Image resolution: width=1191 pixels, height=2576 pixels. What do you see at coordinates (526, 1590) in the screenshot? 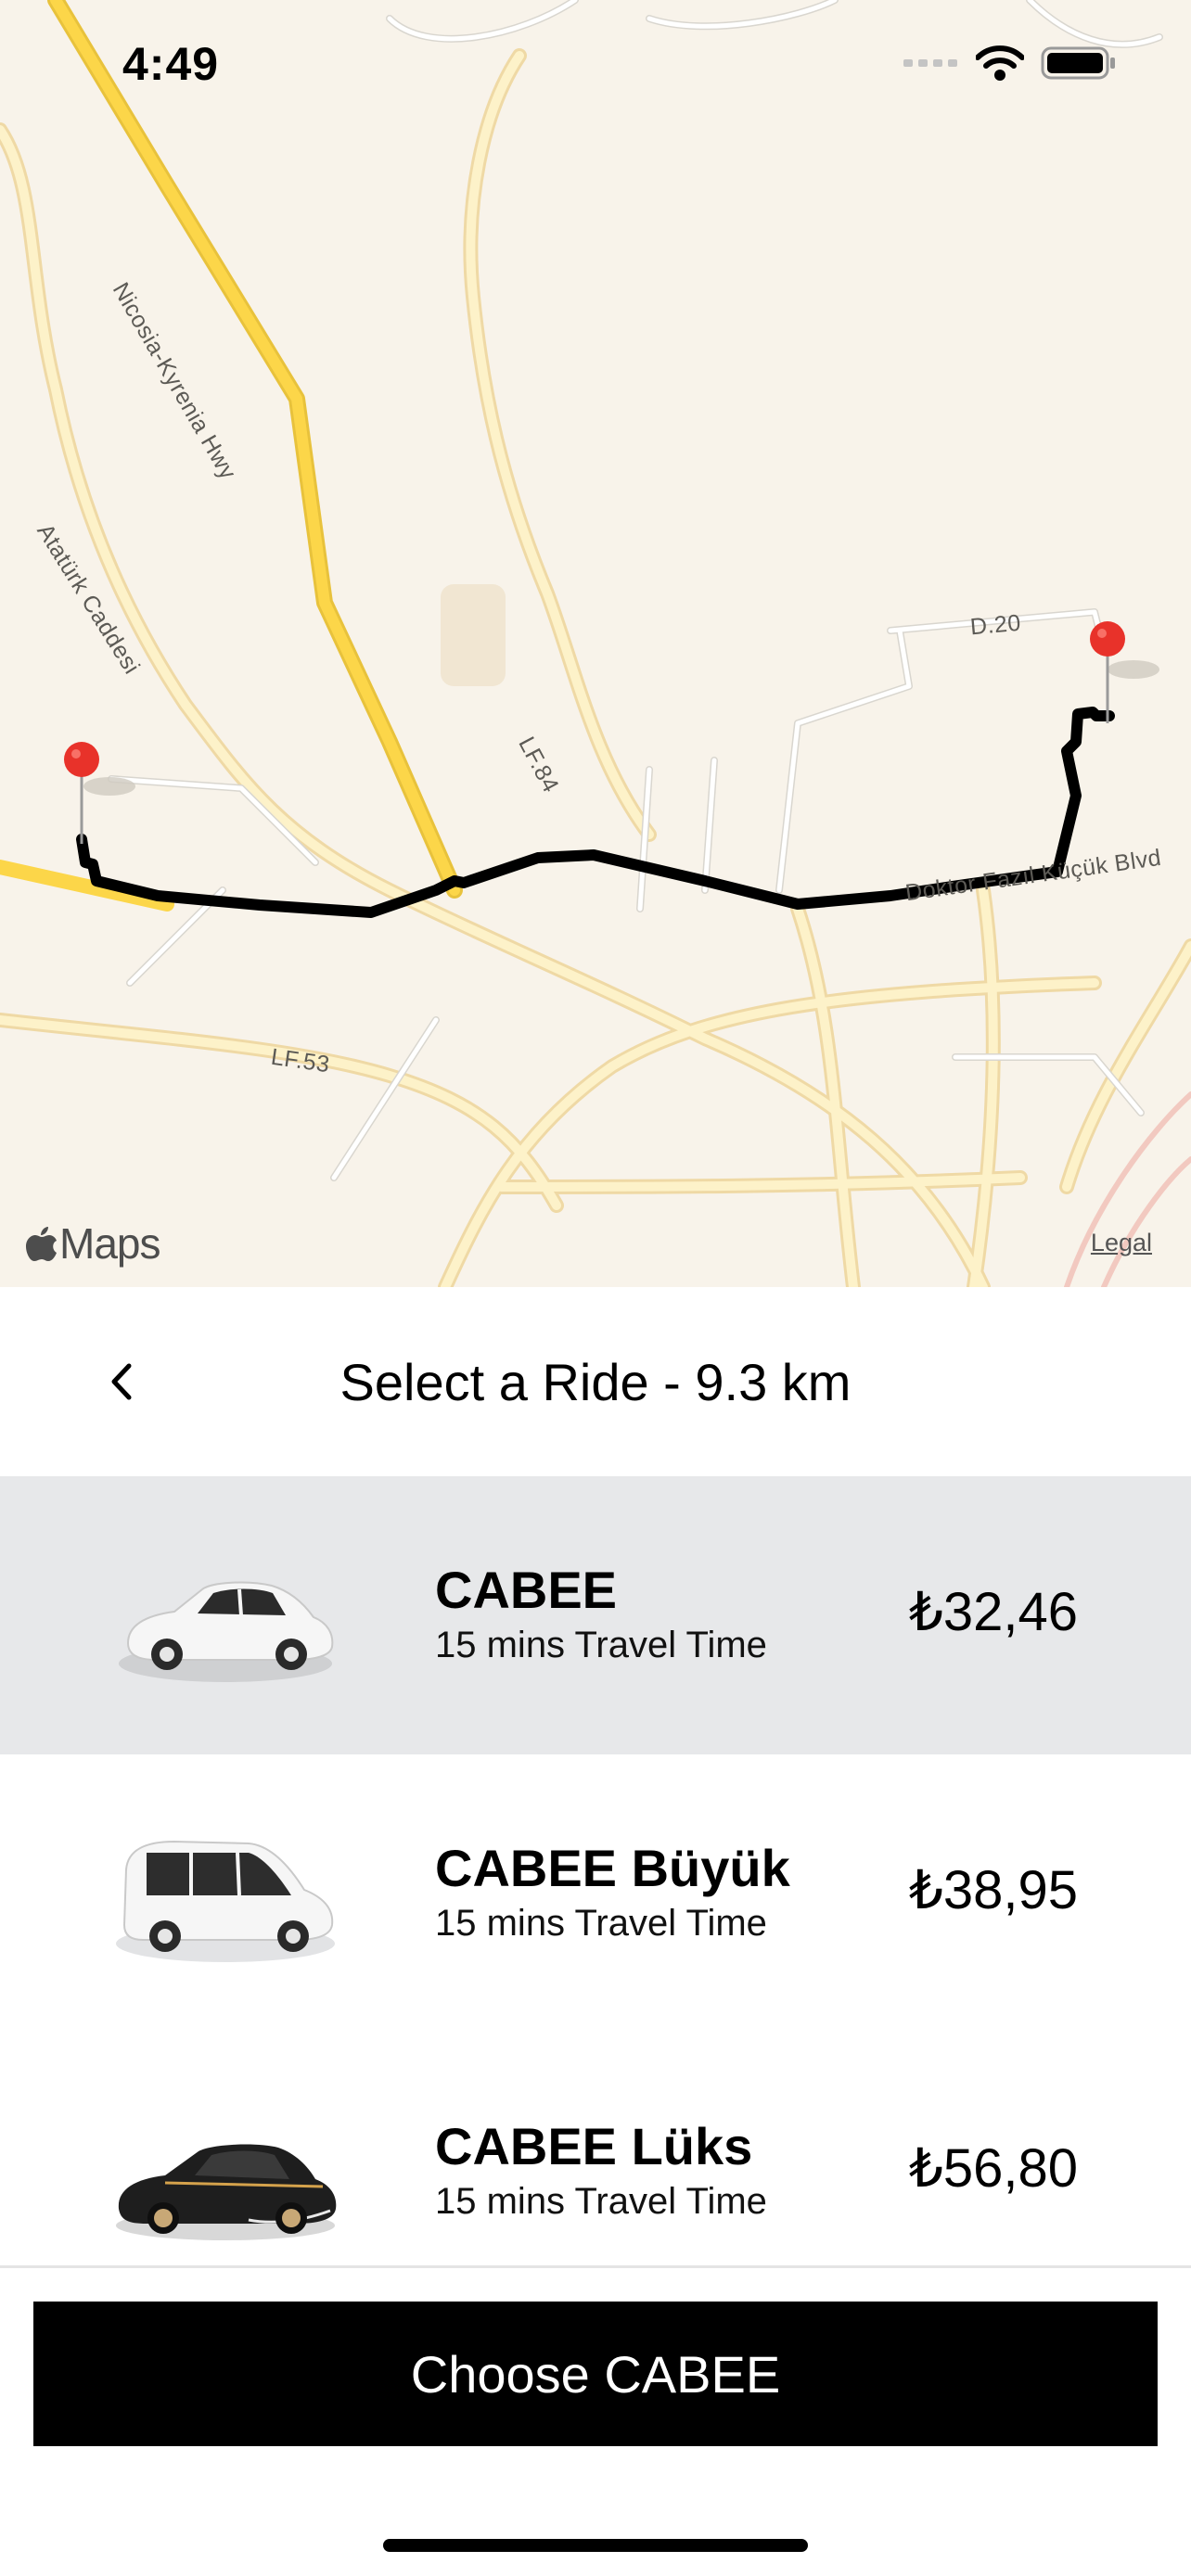
I see `ride-name: CABEE` at bounding box center [526, 1590].